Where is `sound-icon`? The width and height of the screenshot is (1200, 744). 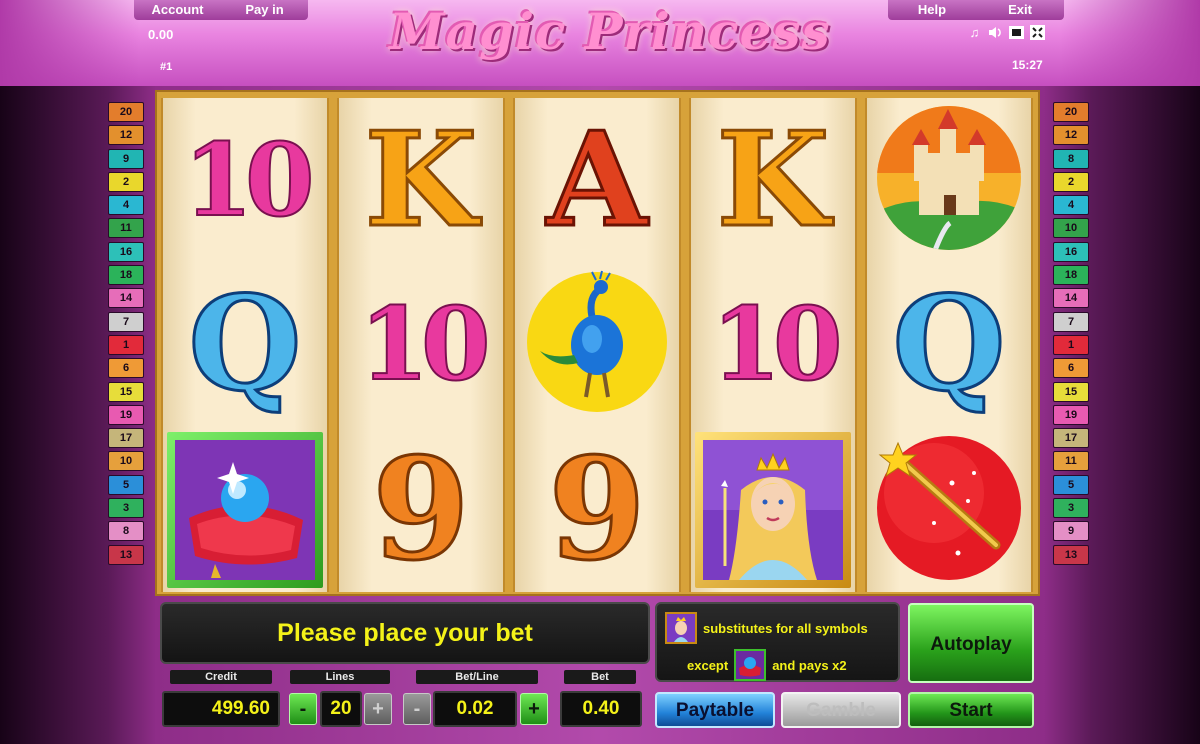
sound-icon is located at coordinates (995, 32).